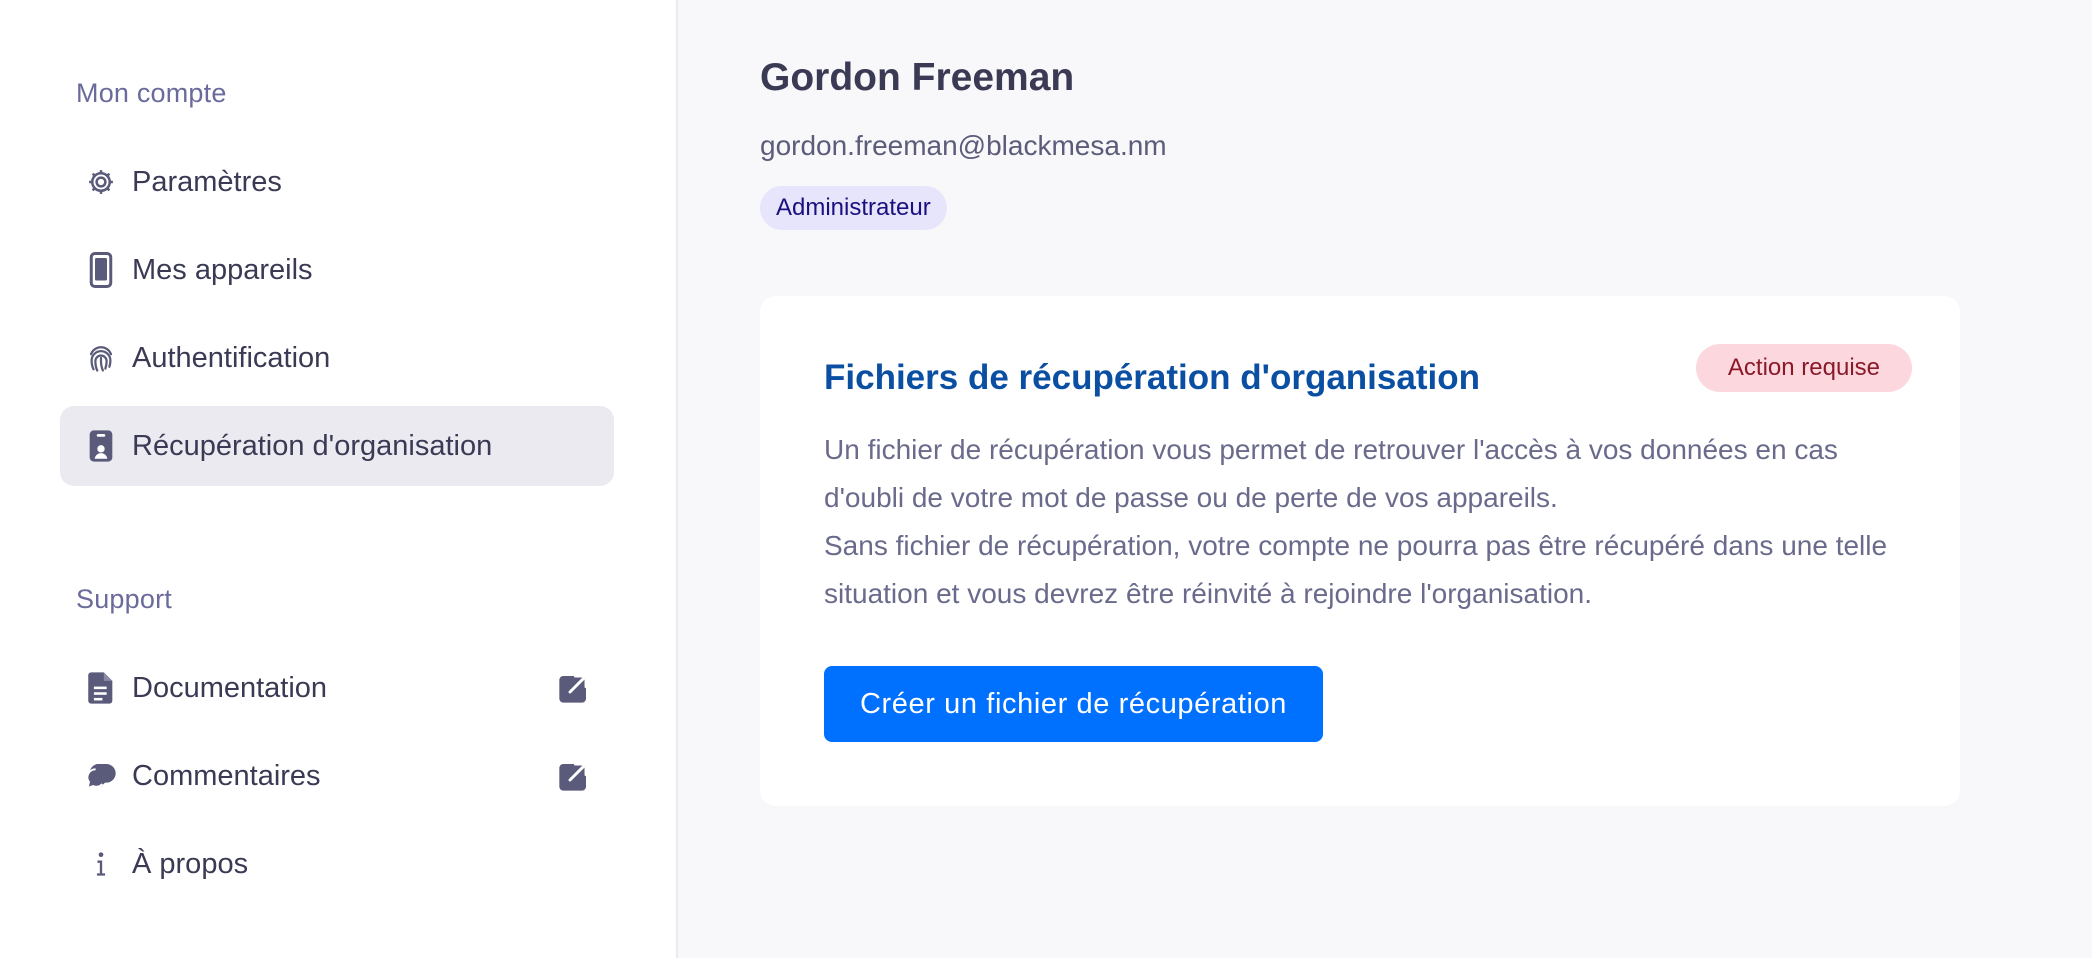 This screenshot has height=958, width=2092. I want to click on chat-bubbles-icon, so click(101, 776).